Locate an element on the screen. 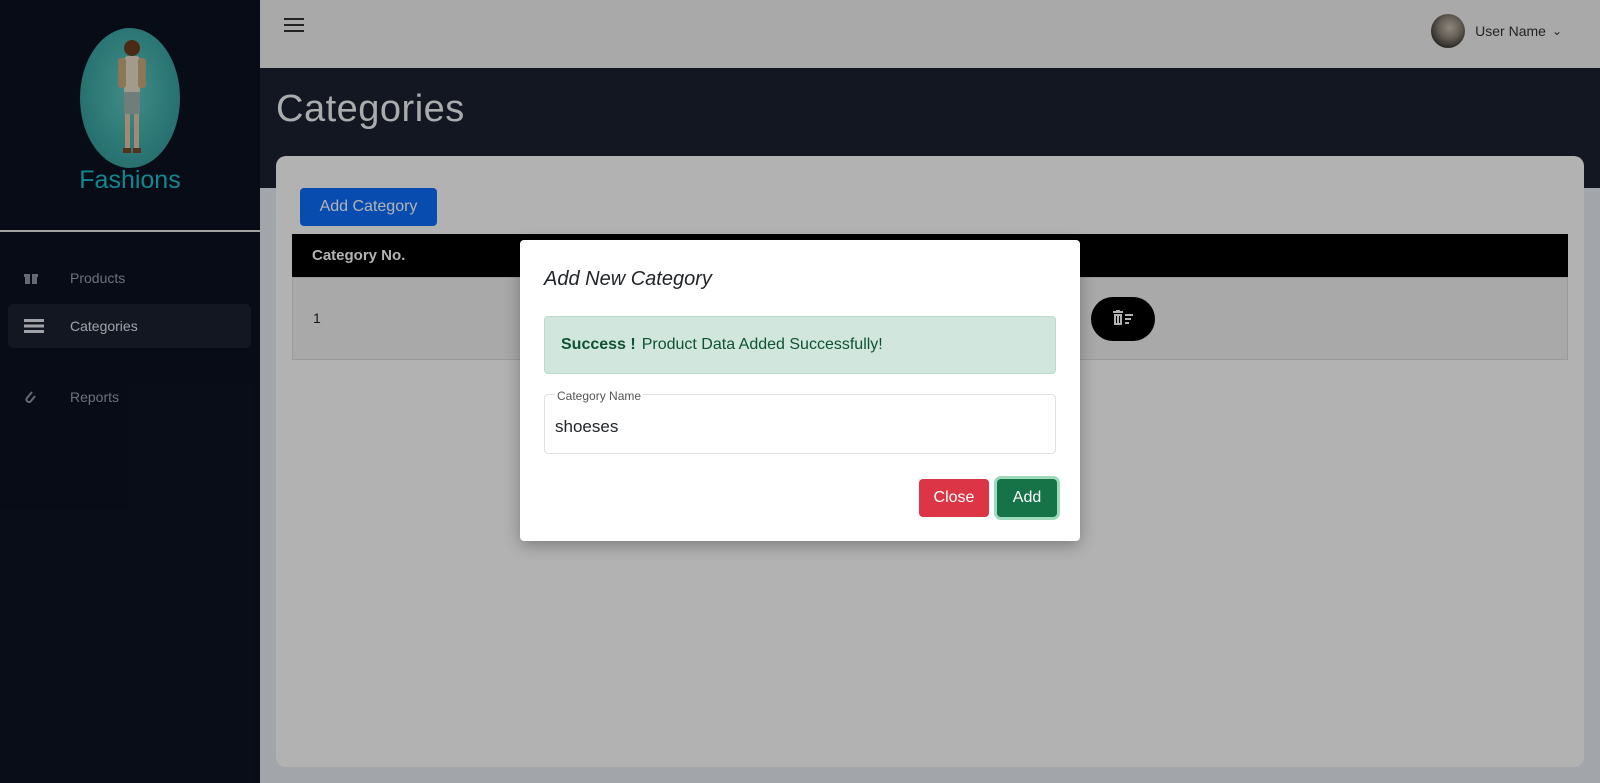 The width and height of the screenshot is (1600, 783). category-name-input is located at coordinates (800, 427).